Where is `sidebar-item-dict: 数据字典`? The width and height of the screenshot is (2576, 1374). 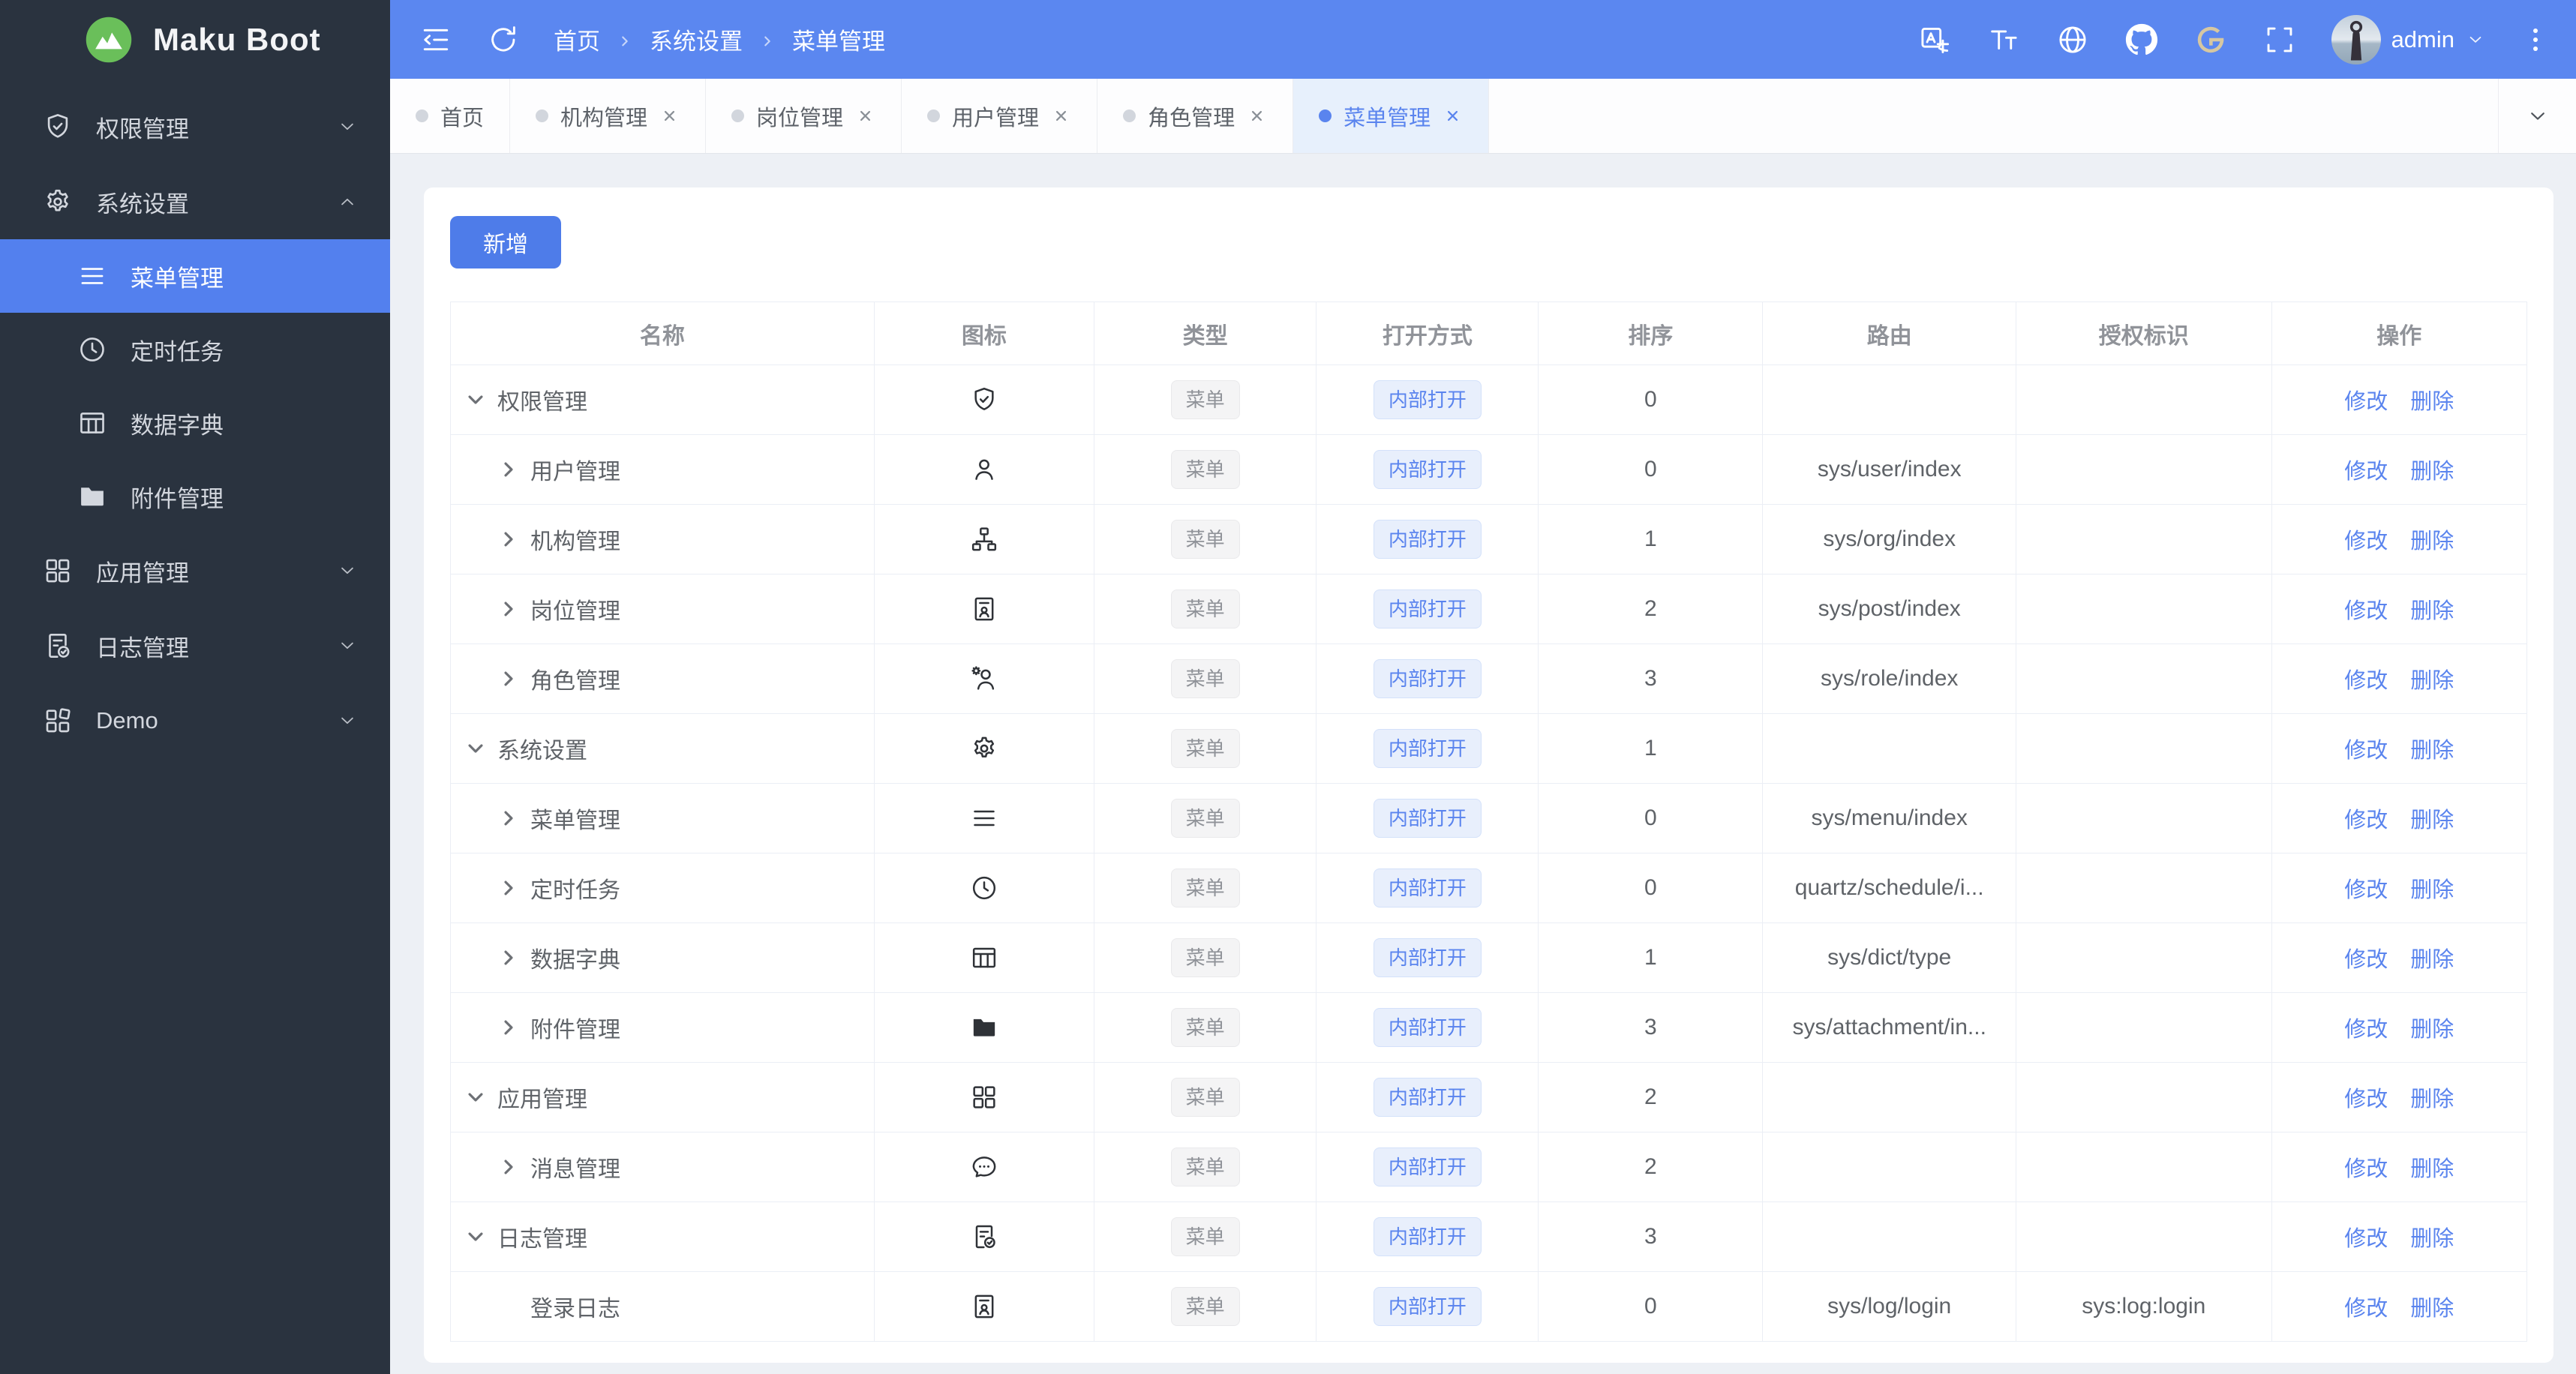
sidebar-item-dict: 数据字典 is located at coordinates (195, 423).